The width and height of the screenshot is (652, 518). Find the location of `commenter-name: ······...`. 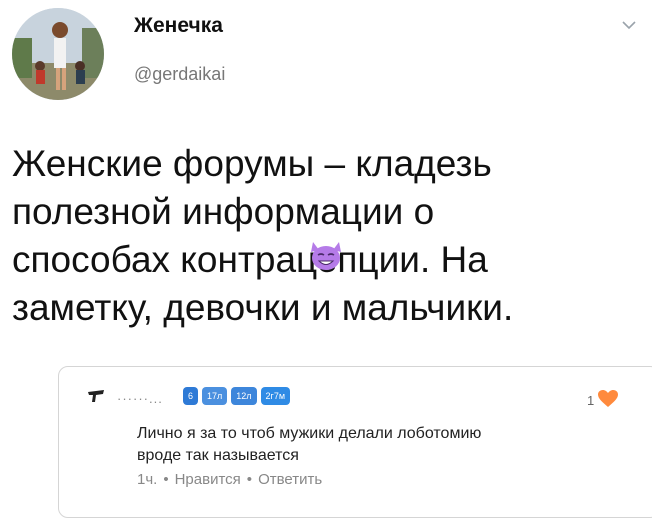

commenter-name: ······... is located at coordinates (140, 398).